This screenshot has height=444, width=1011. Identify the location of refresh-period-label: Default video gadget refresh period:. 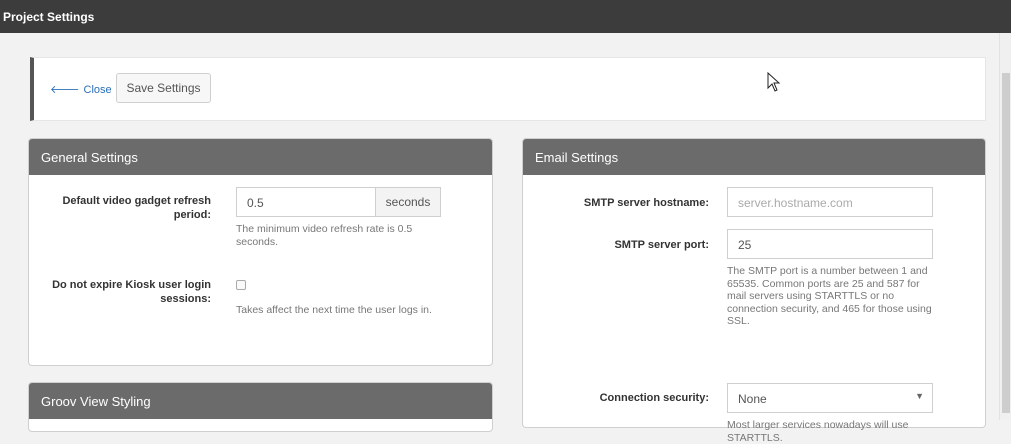
(136, 208).